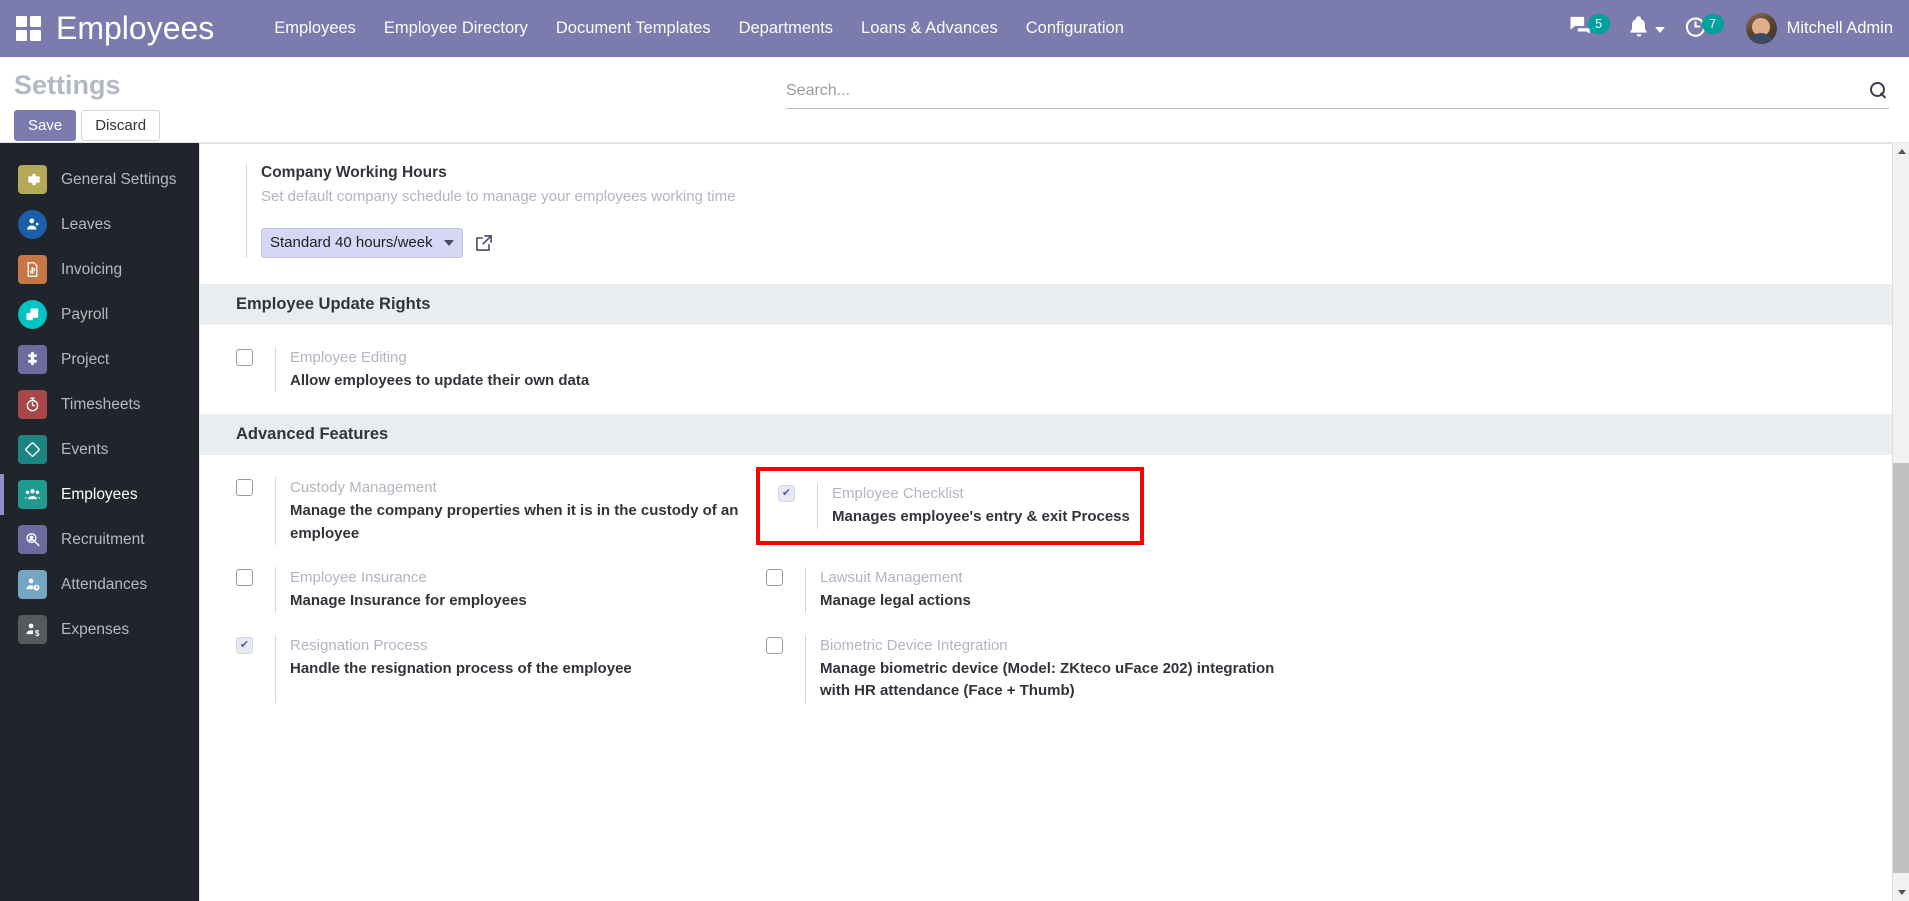  I want to click on chevron-up-icon, so click(1901, 151).